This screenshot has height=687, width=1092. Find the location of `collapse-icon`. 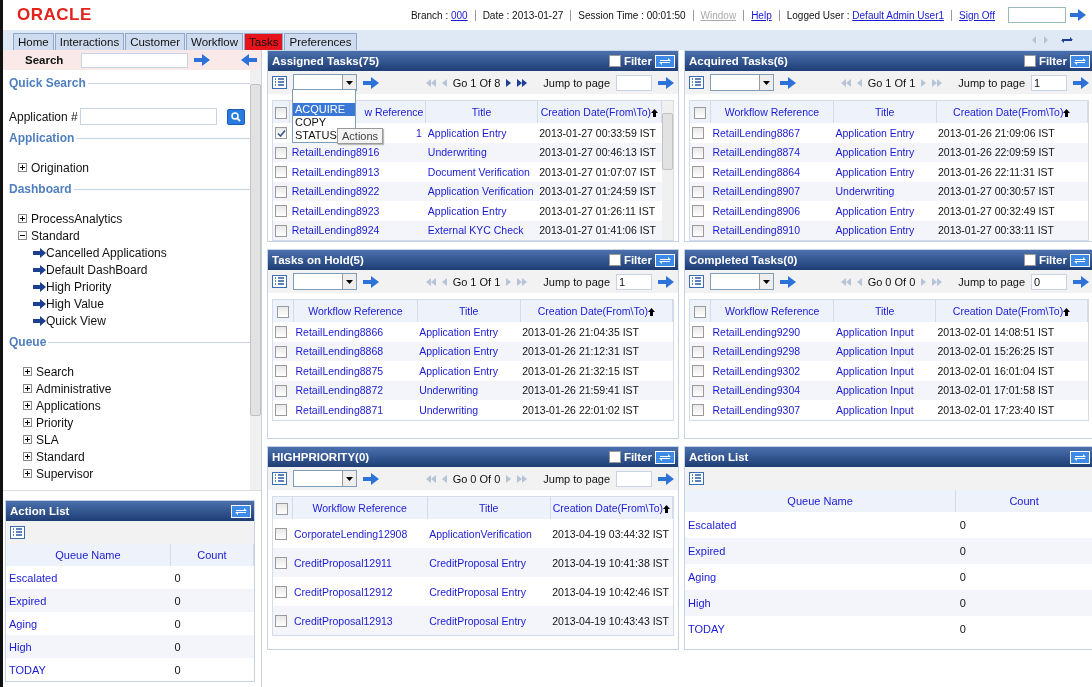

collapse-icon is located at coordinates (22, 235).